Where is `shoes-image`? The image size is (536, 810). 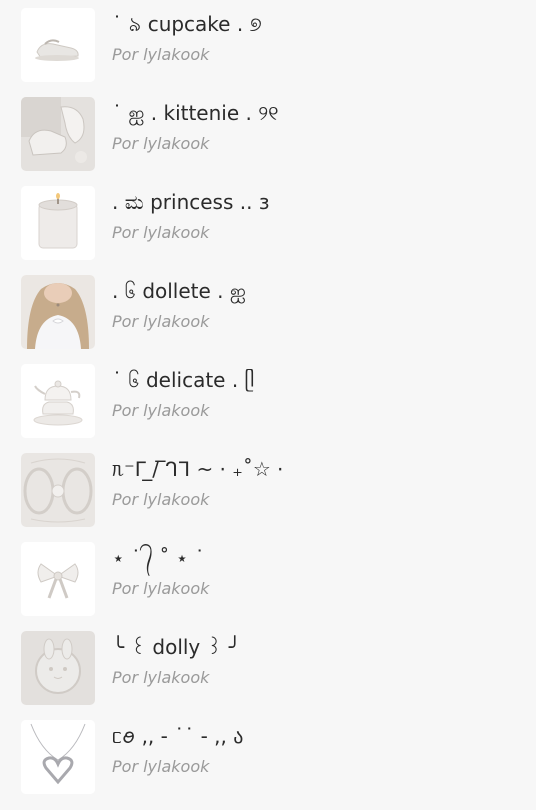 shoes-image is located at coordinates (58, 45).